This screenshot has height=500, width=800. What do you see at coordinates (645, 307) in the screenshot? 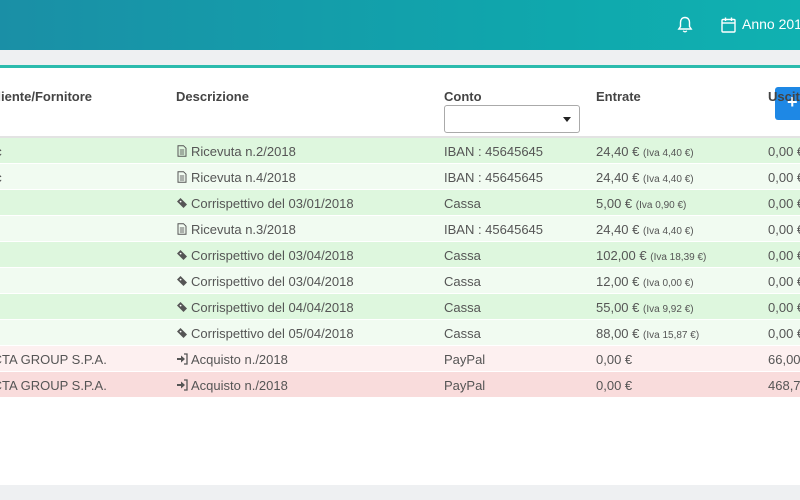
I see `cell-entrate: 55,00 € (Iva 9,92 €)` at bounding box center [645, 307].